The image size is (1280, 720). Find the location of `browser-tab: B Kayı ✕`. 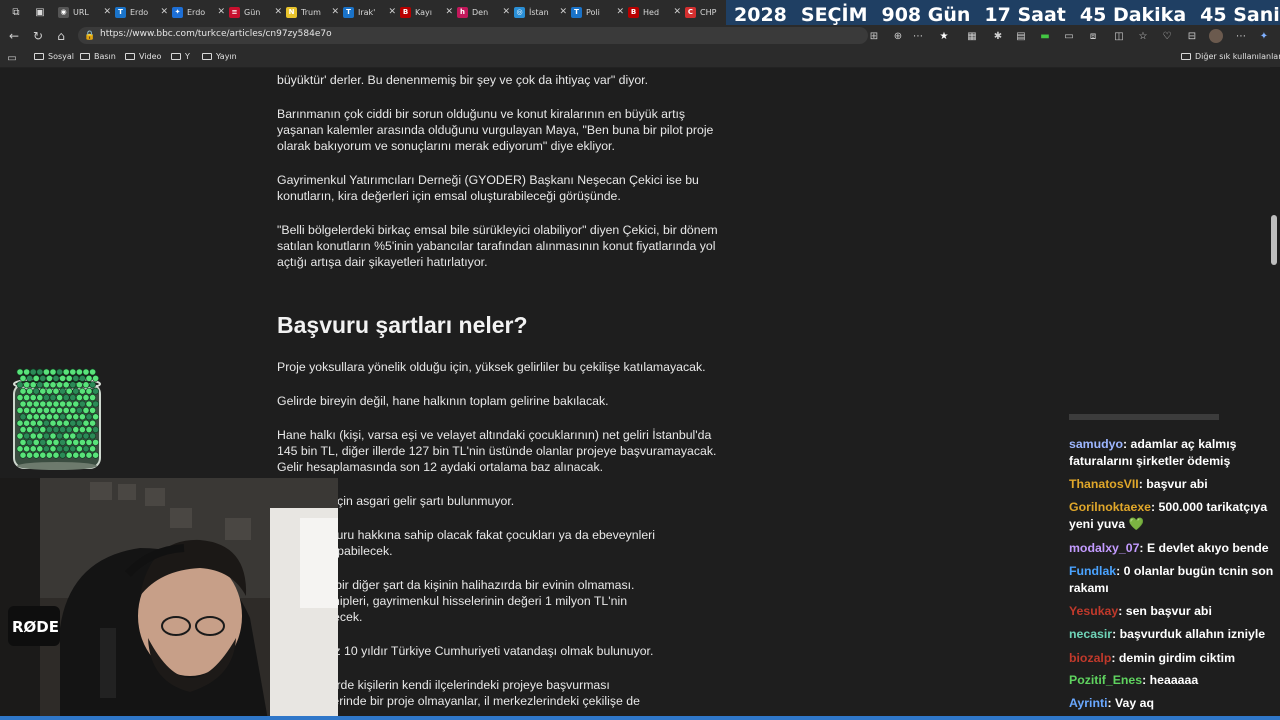

browser-tab: B Kayı ✕ is located at coordinates (428, 12).